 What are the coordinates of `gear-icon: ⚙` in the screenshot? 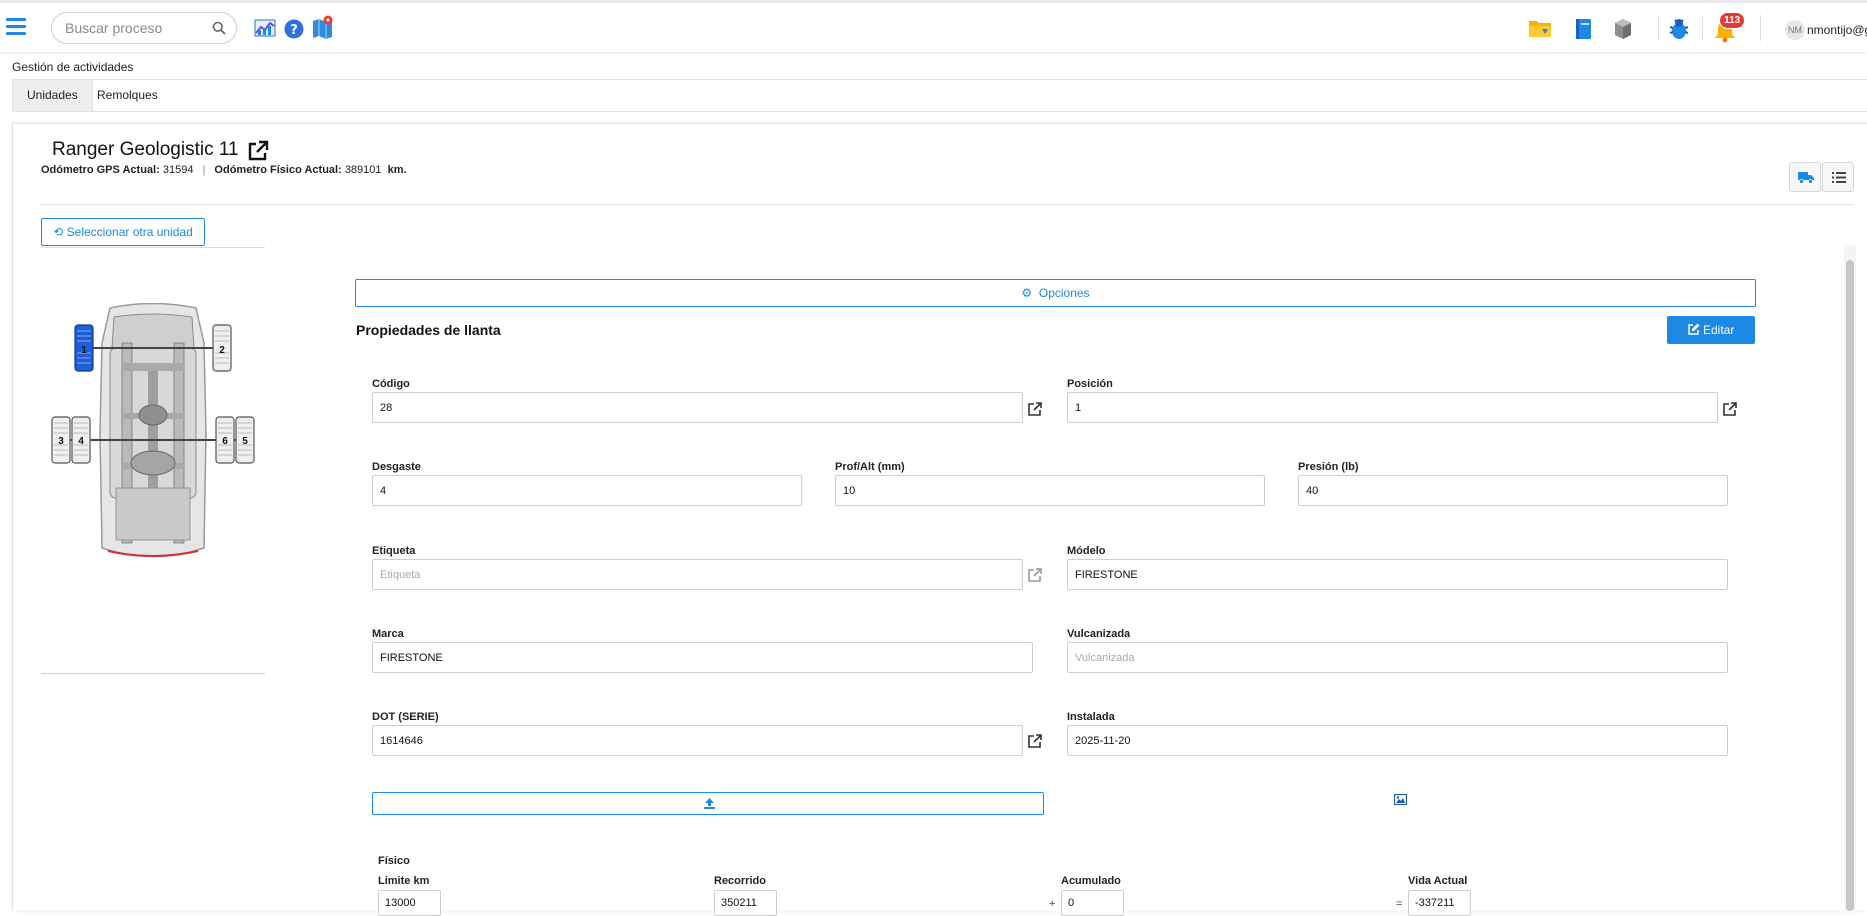 It's located at (1027, 293).